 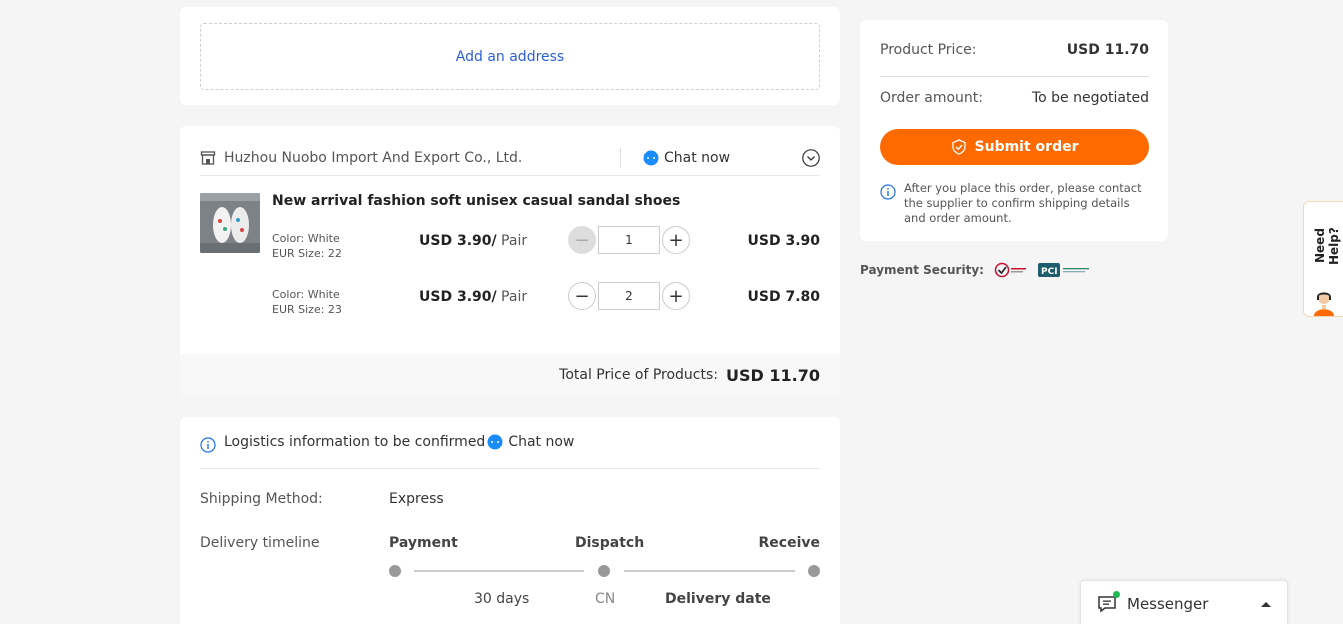 What do you see at coordinates (1014, 98) in the screenshot?
I see `order-amount-row: Order amount: To be negotiated` at bounding box center [1014, 98].